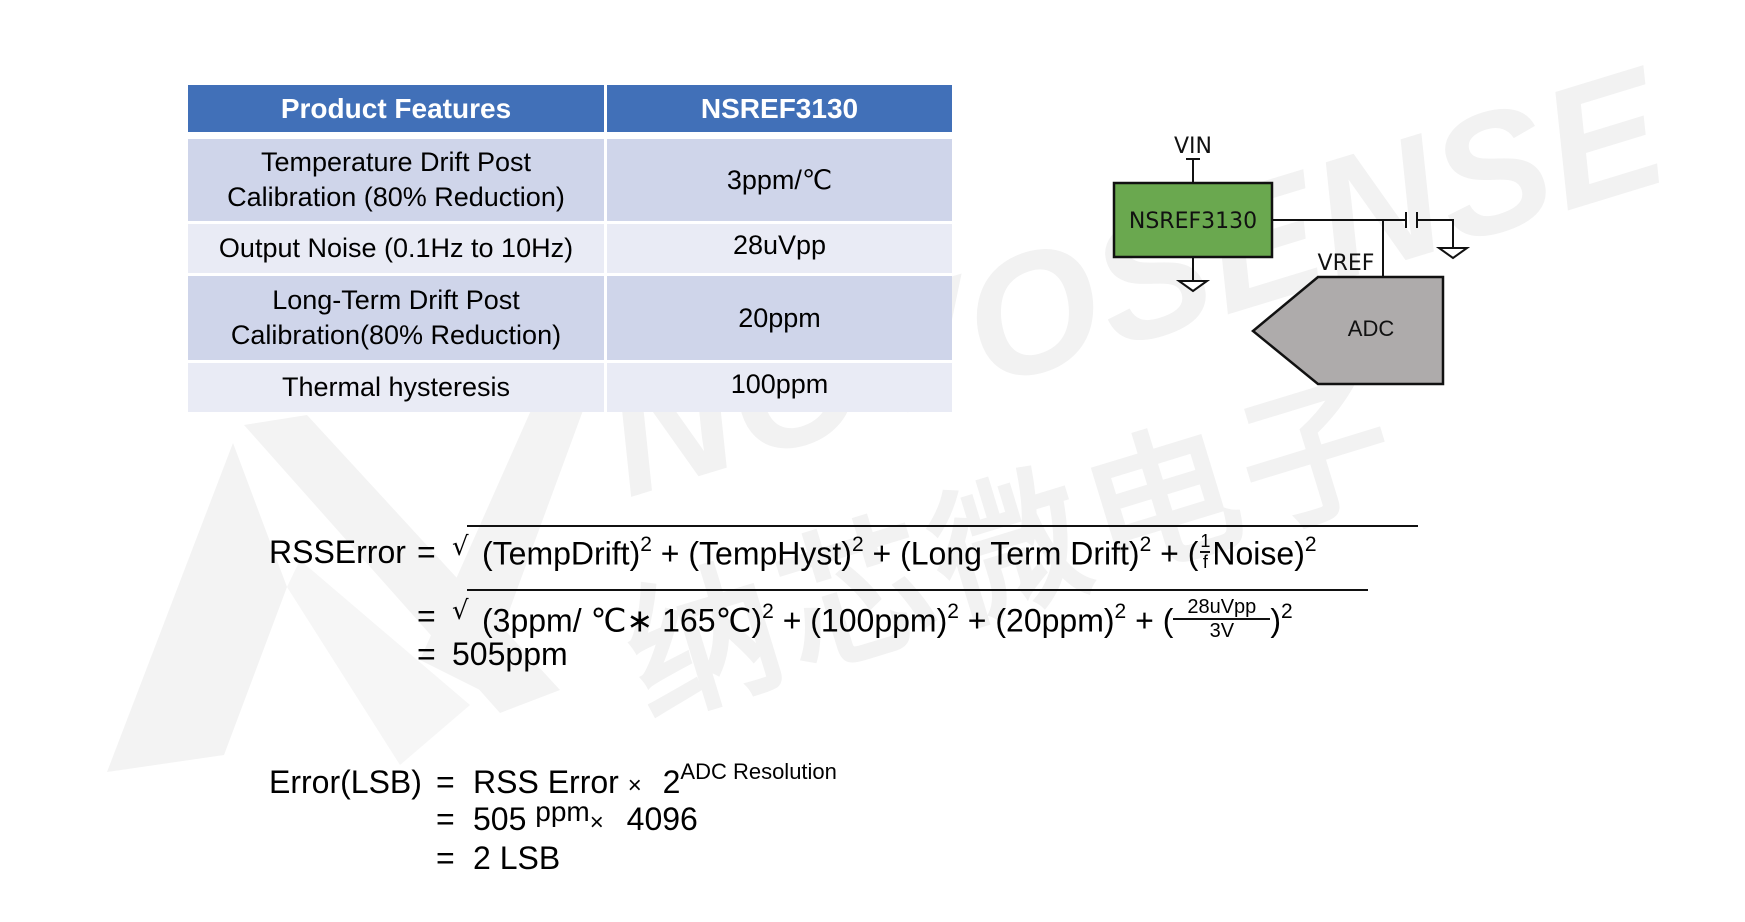 This screenshot has width=1745, height=922. Describe the element at coordinates (337, 552) in the screenshot. I see `rss-lhs: RSSError` at that location.